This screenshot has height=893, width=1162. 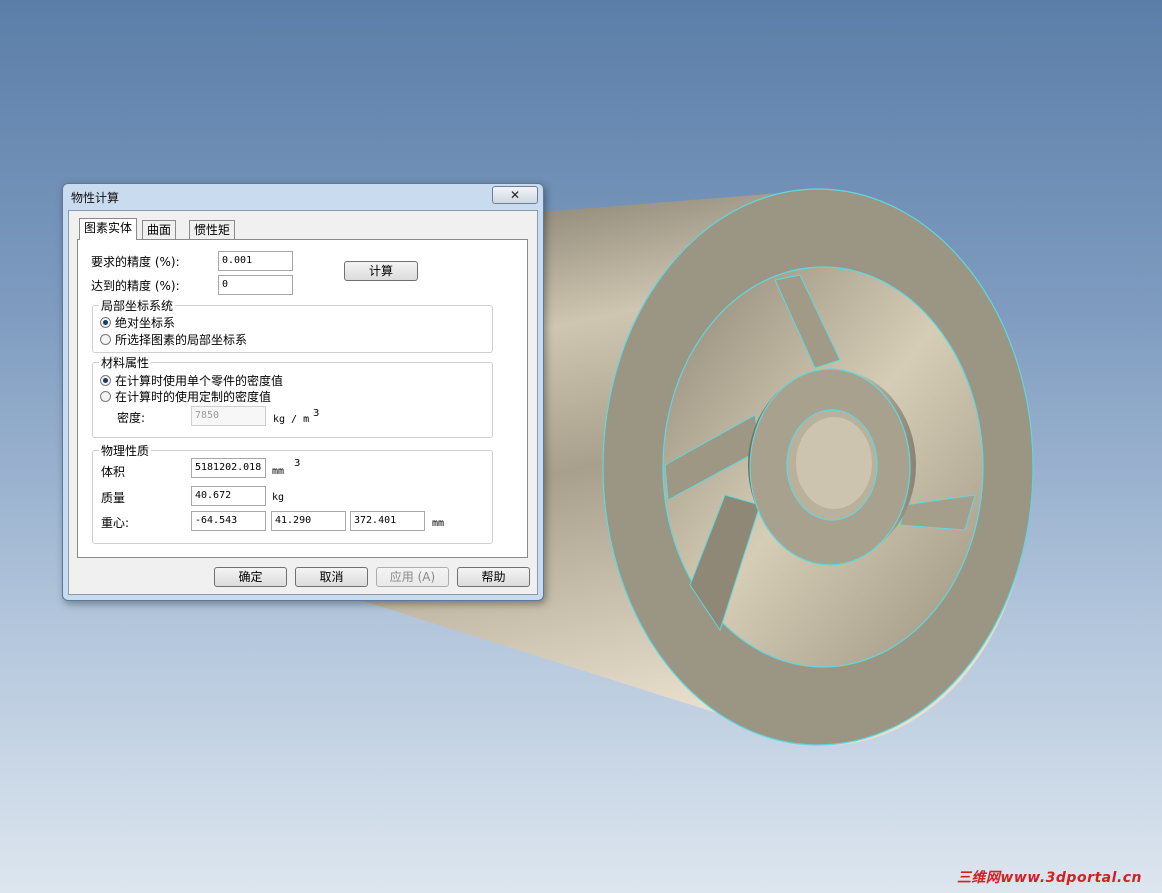 What do you see at coordinates (291, 419) in the screenshot?
I see `density-unit: kg / m` at bounding box center [291, 419].